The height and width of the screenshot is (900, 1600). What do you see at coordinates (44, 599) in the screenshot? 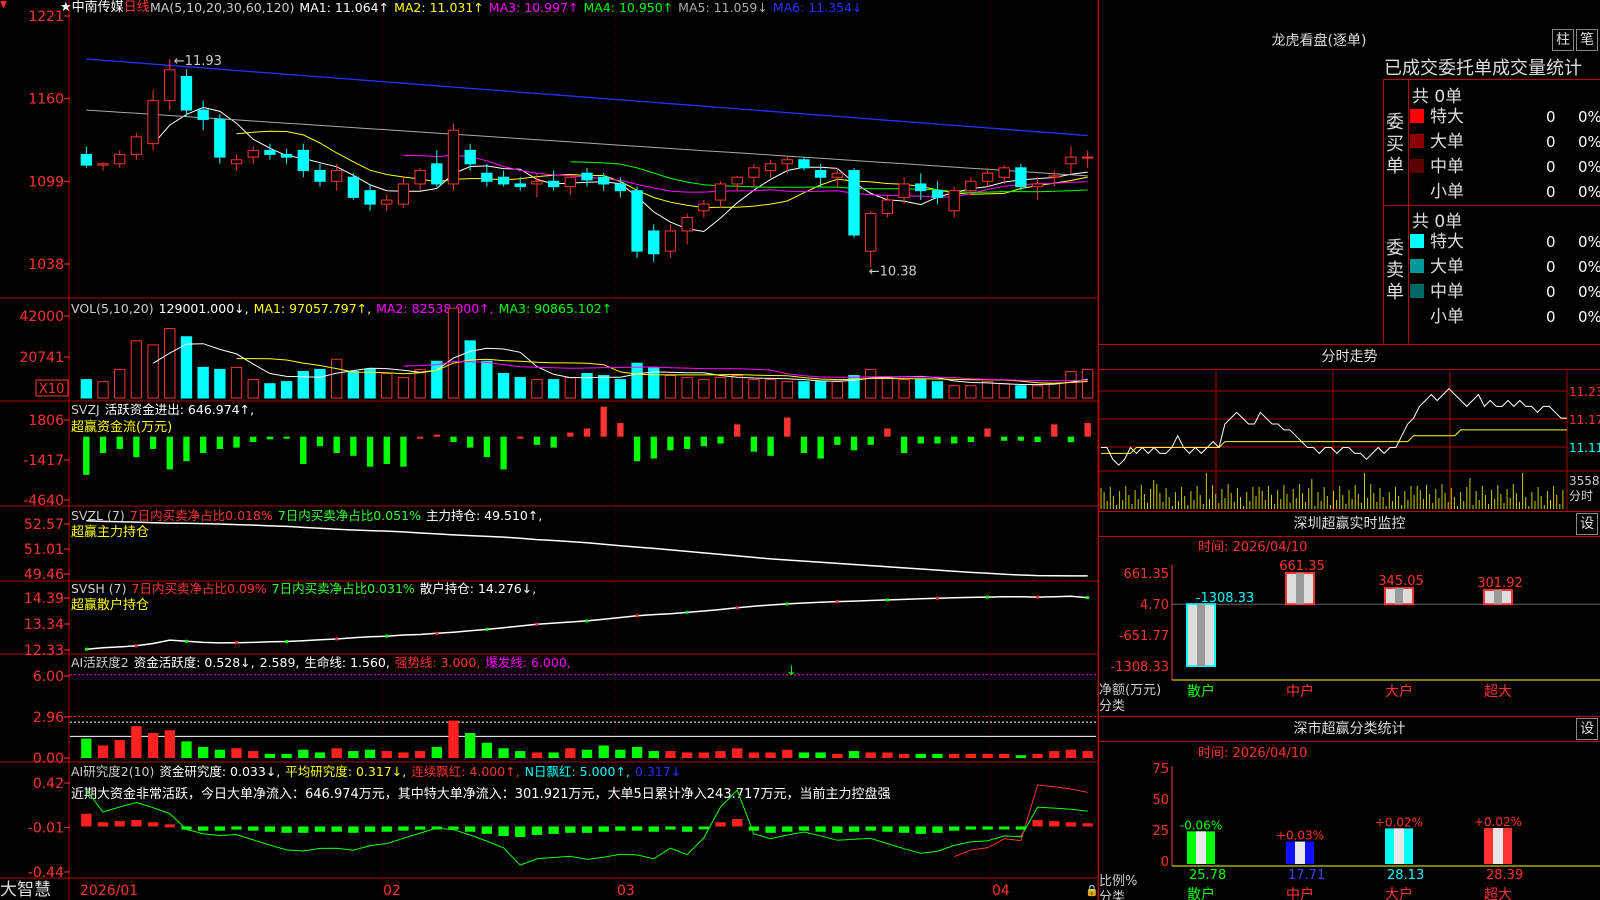
I see `svsh-ytick: 14.39` at bounding box center [44, 599].